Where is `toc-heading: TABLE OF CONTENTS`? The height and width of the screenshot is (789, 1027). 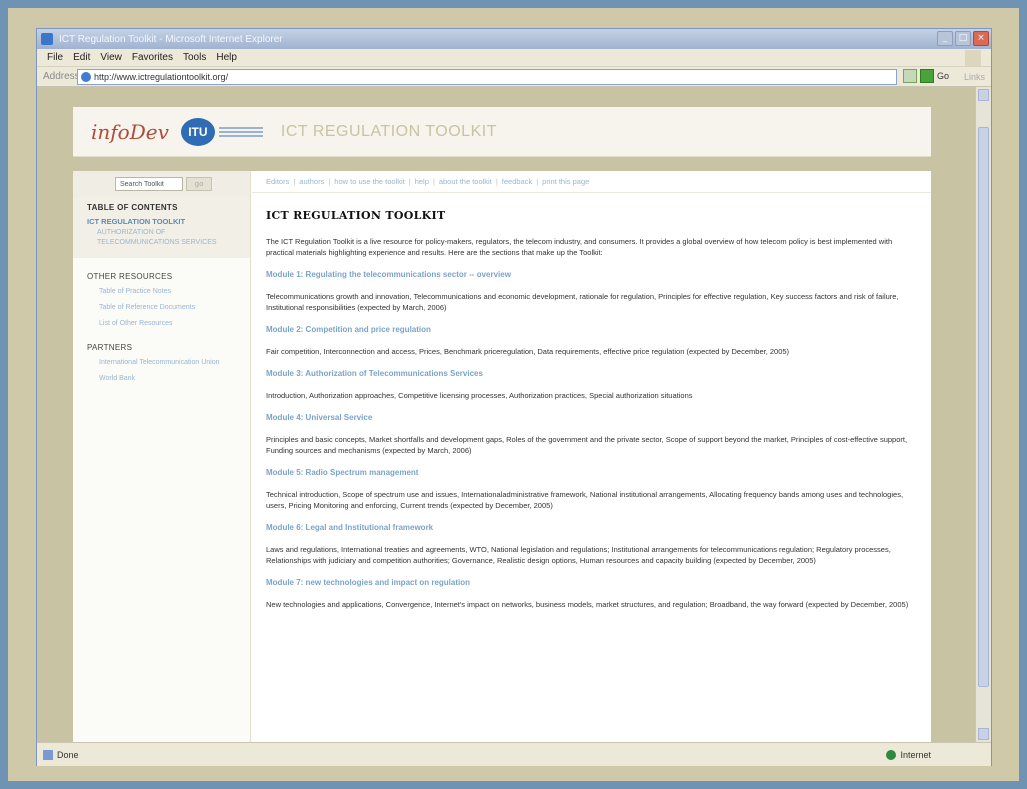 toc-heading: TABLE OF CONTENTS is located at coordinates (132, 207).